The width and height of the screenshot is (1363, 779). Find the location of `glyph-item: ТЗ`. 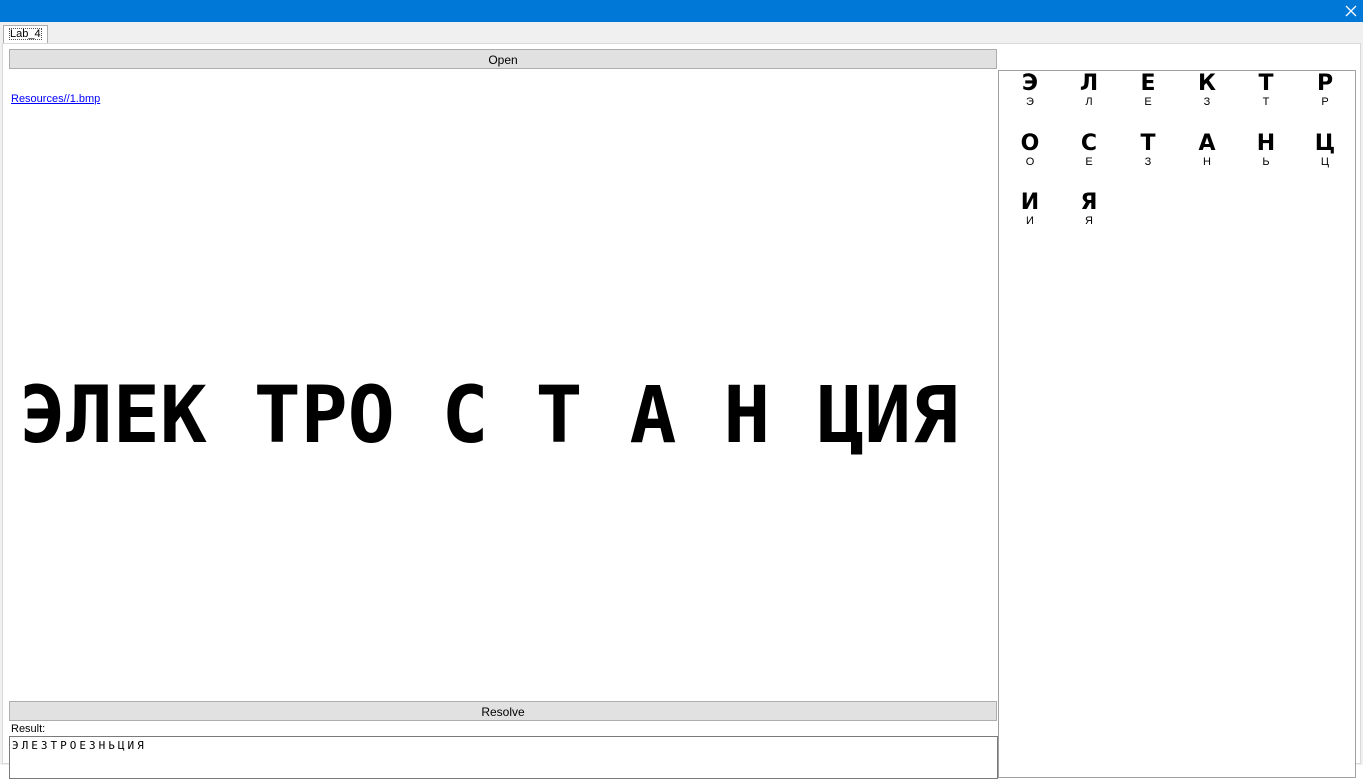

glyph-item: ТЗ is located at coordinates (1148, 151).